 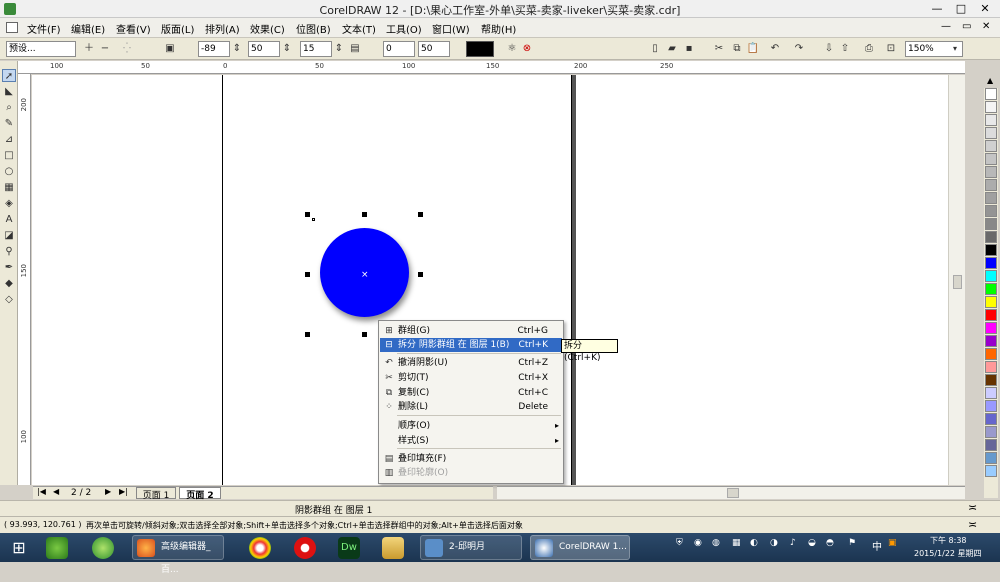 I want to click on ime-icon: ▣, so click(x=892, y=543).